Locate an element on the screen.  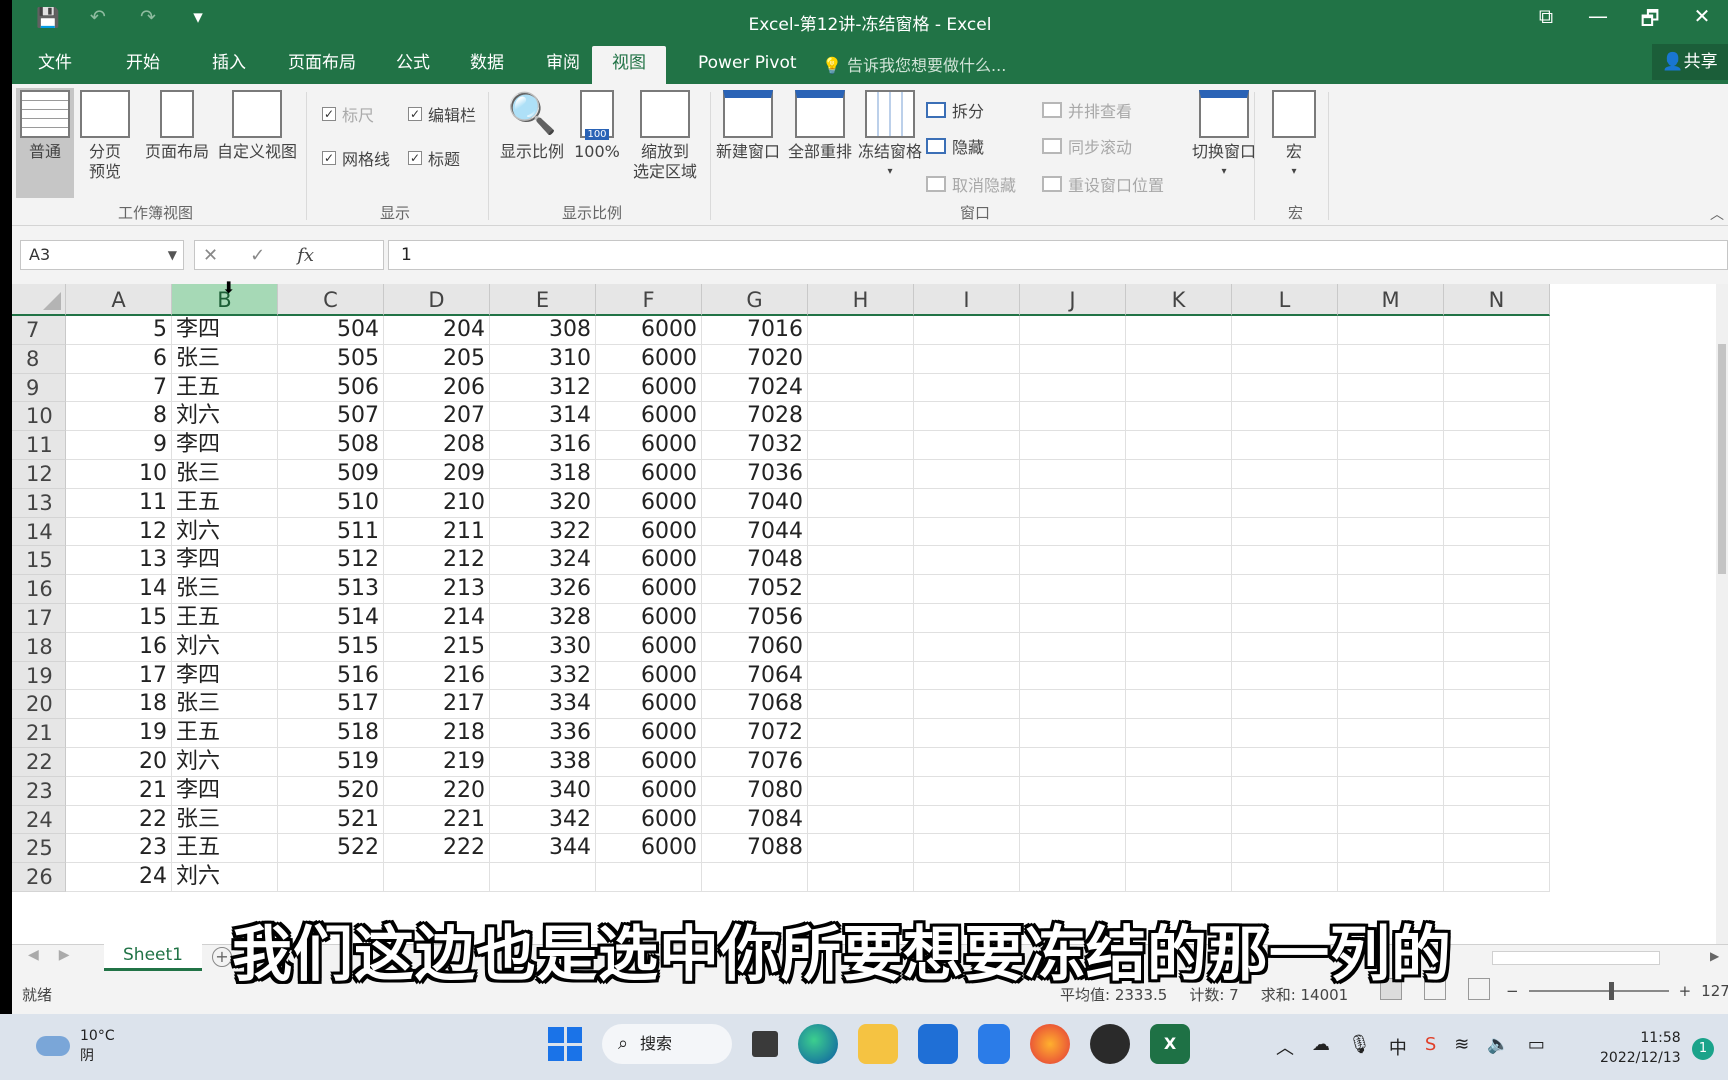
sheet-tab-sheet1: Sheet1 is located at coordinates (153, 957).